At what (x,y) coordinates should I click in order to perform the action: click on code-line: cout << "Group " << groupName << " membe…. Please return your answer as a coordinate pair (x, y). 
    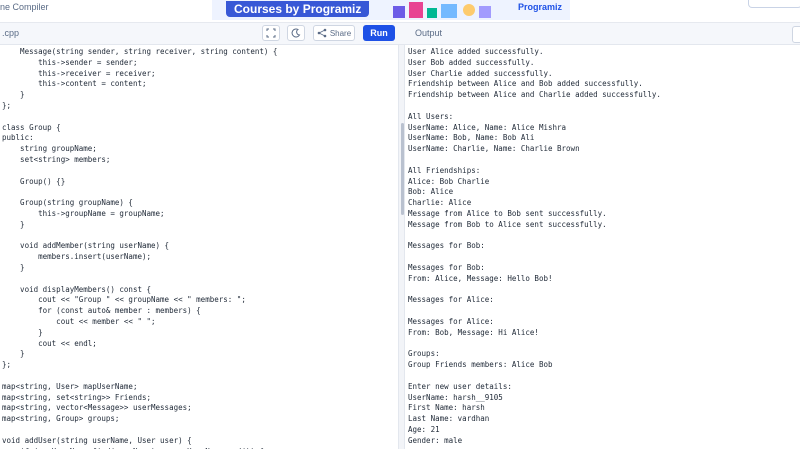
    Looking at the image, I should click on (124, 299).